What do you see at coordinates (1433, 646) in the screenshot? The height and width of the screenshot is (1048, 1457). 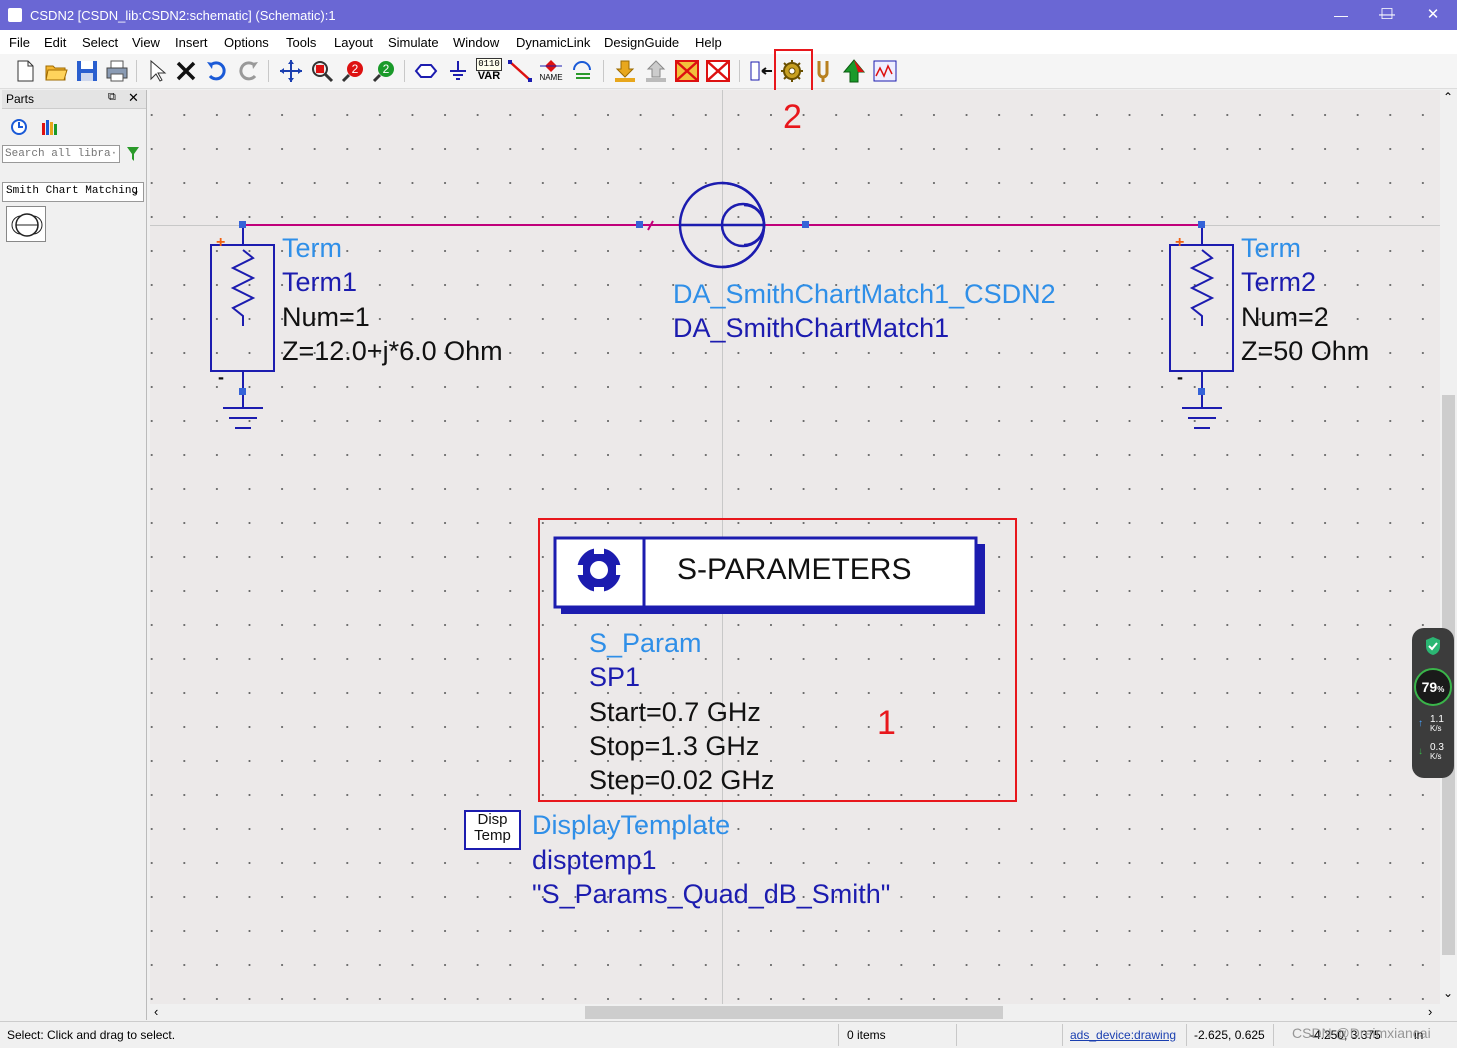 I see `shield-icon` at bounding box center [1433, 646].